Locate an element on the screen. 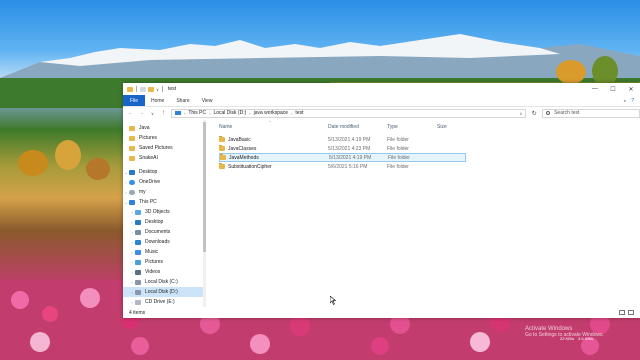  breadcrumb-test: test is located at coordinates (299, 113).